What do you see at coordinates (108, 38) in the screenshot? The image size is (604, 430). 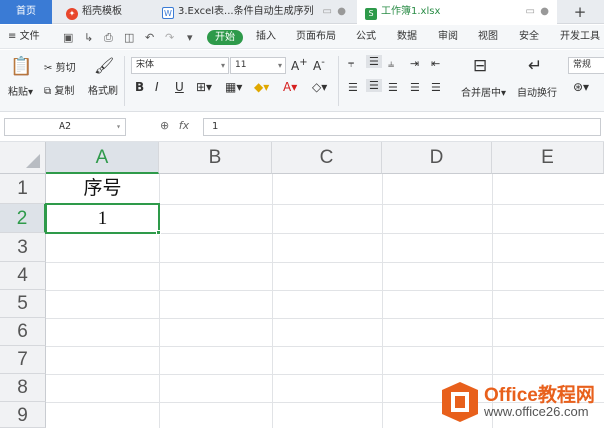 I see `print-icon: ⎙` at bounding box center [108, 38].